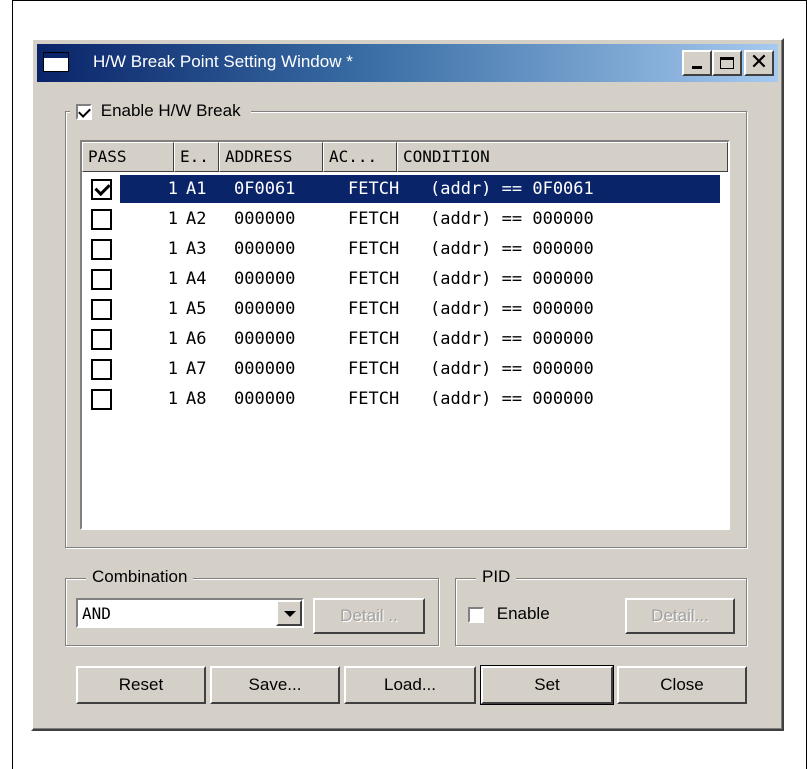 Image resolution: width=807 pixels, height=769 pixels. What do you see at coordinates (223, 61) in the screenshot?
I see `window-title: H/W Break Point Setting Window *` at bounding box center [223, 61].